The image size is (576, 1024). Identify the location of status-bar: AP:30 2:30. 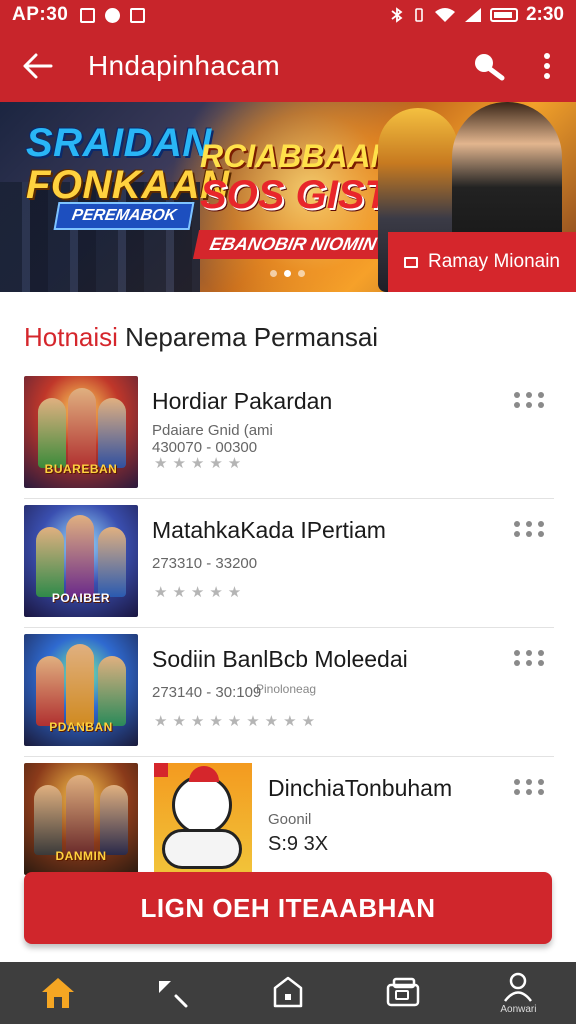
(288, 15).